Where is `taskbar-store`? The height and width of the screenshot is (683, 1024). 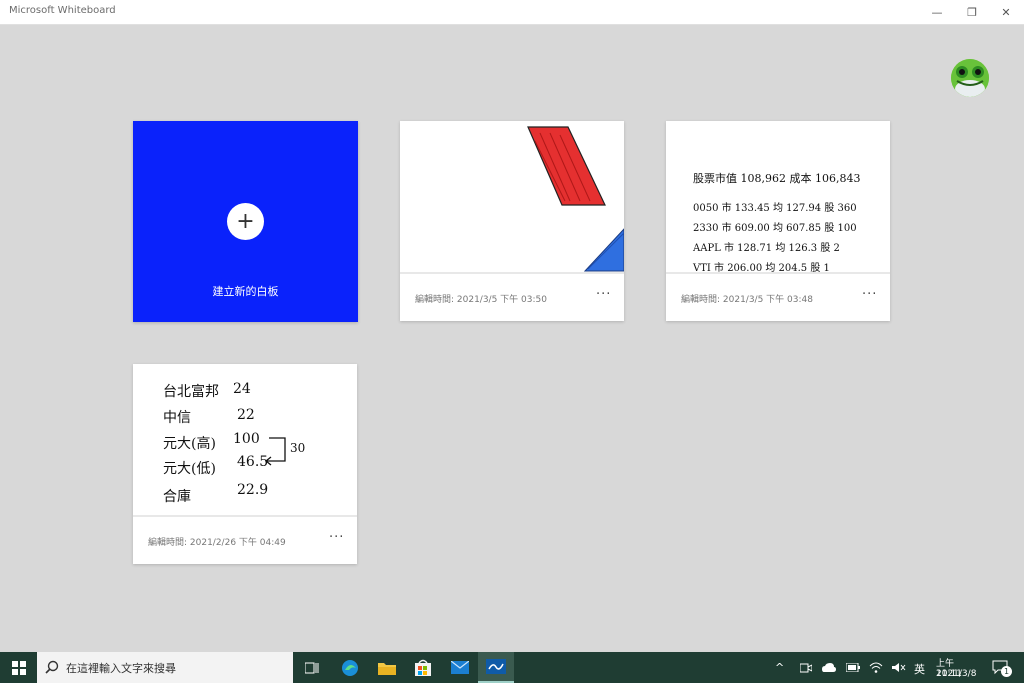
taskbar-store is located at coordinates (423, 667).